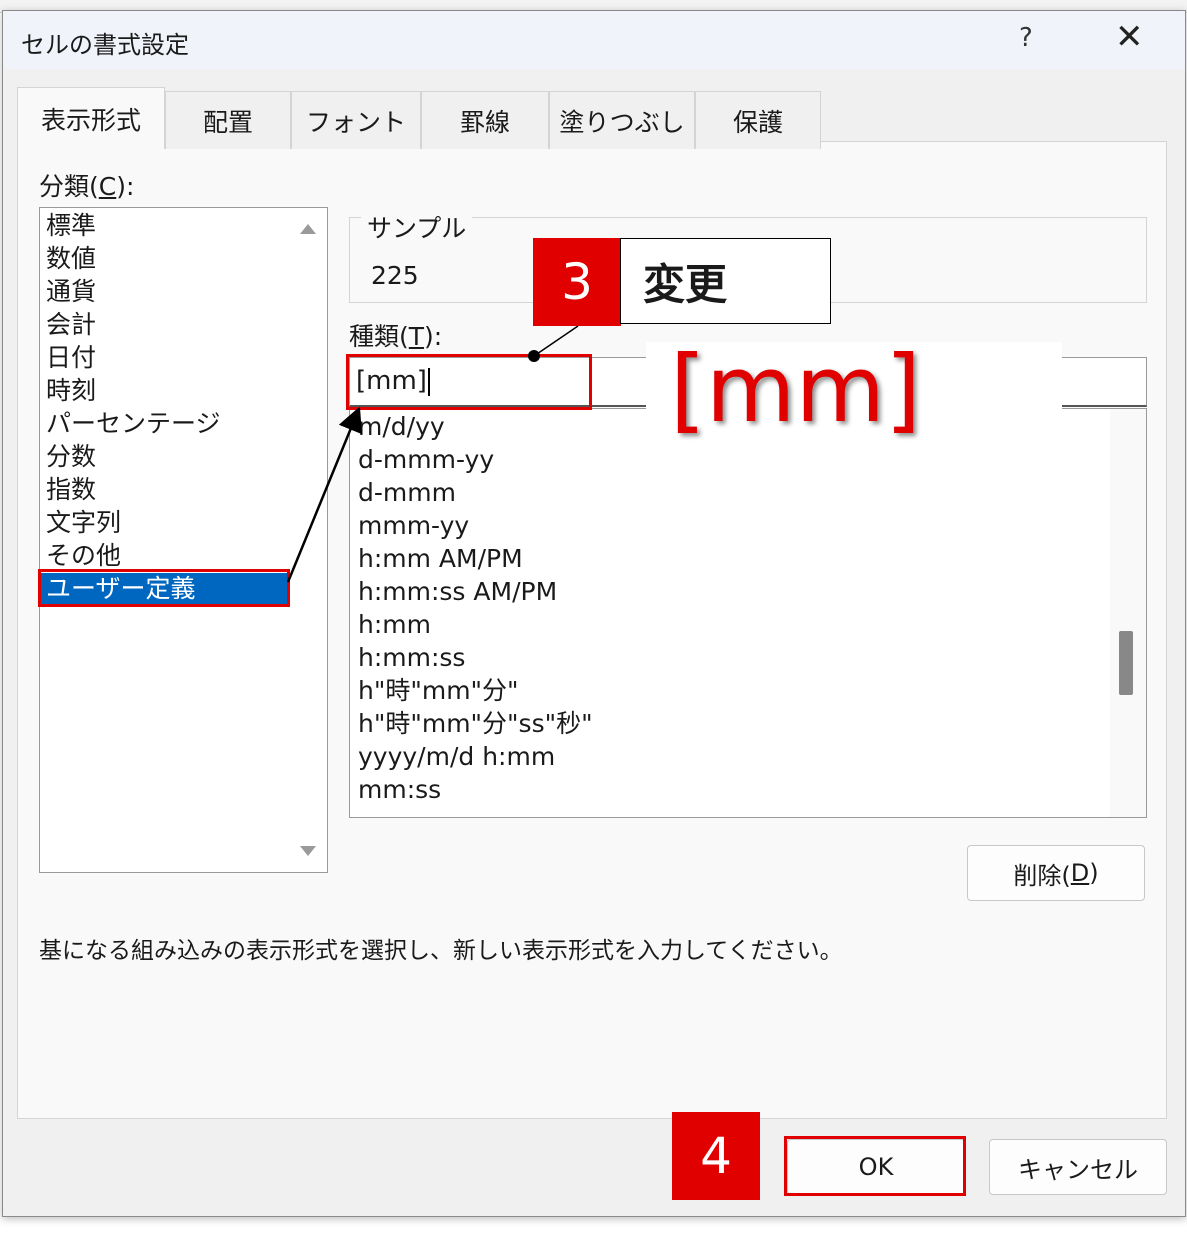 This screenshot has height=1240, width=1187. Describe the element at coordinates (725, 281) in the screenshot. I see `step-3-label: 変更` at that location.